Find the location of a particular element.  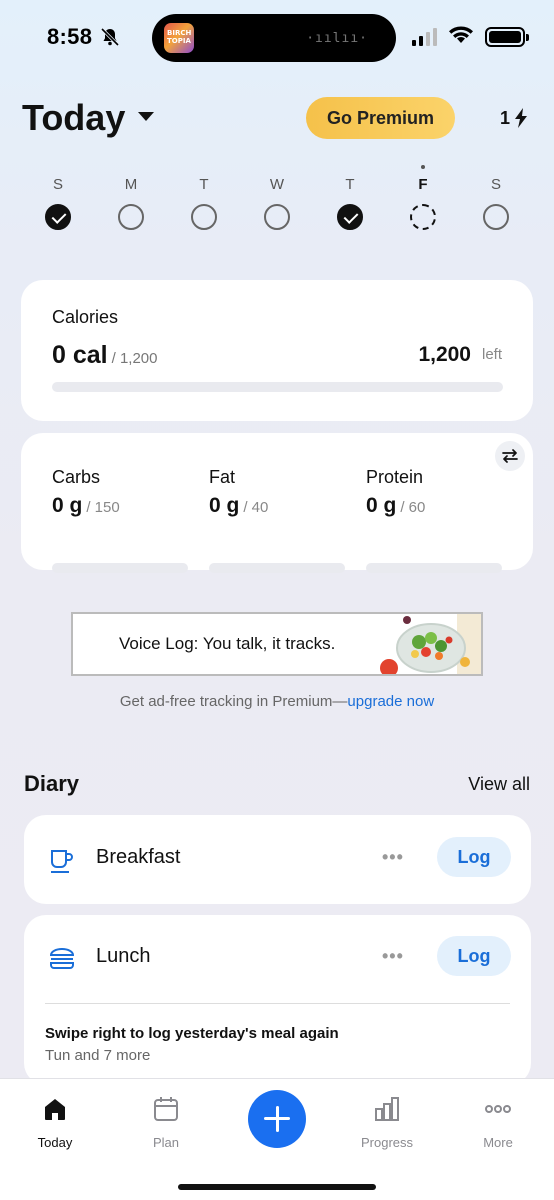

signal-icon is located at coordinates (424, 37).